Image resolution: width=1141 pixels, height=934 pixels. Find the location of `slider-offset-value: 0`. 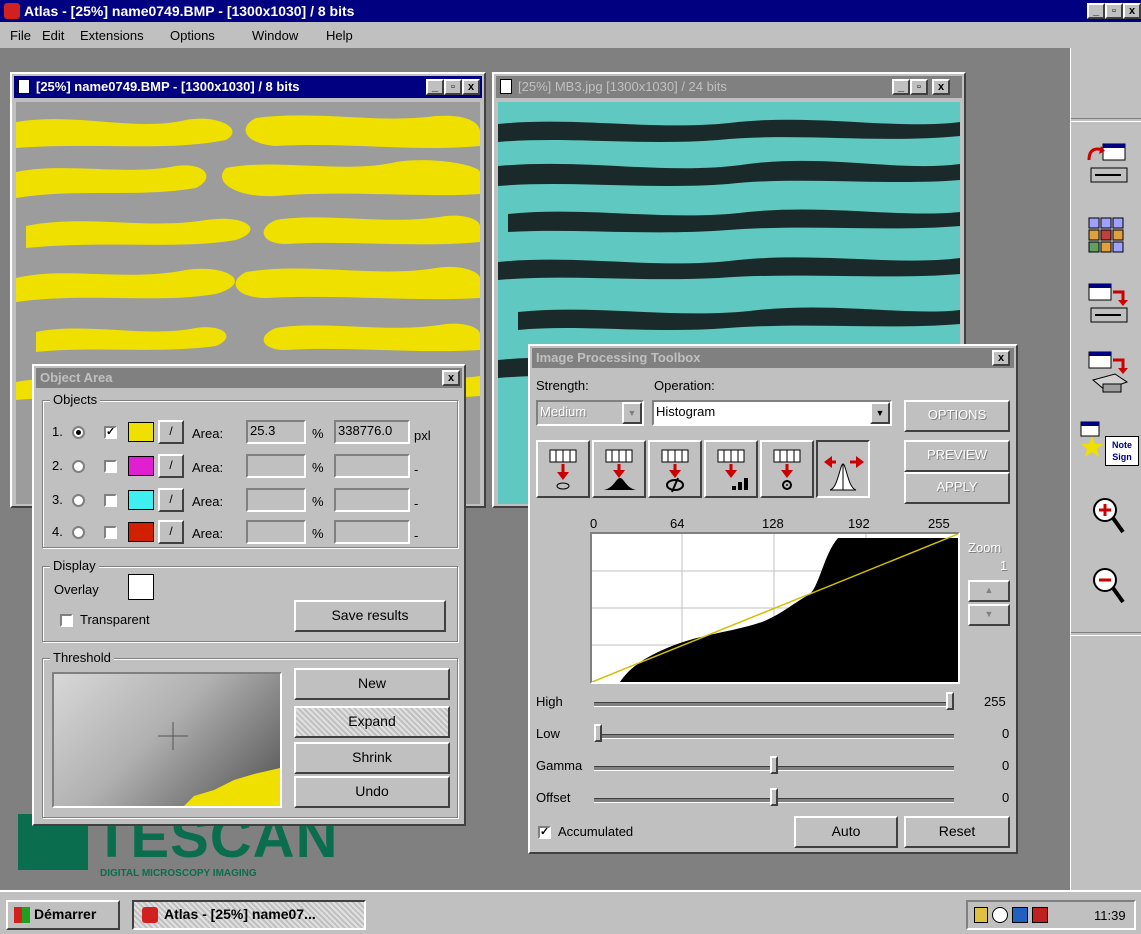

slider-offset-value: 0 is located at coordinates (1006, 797).